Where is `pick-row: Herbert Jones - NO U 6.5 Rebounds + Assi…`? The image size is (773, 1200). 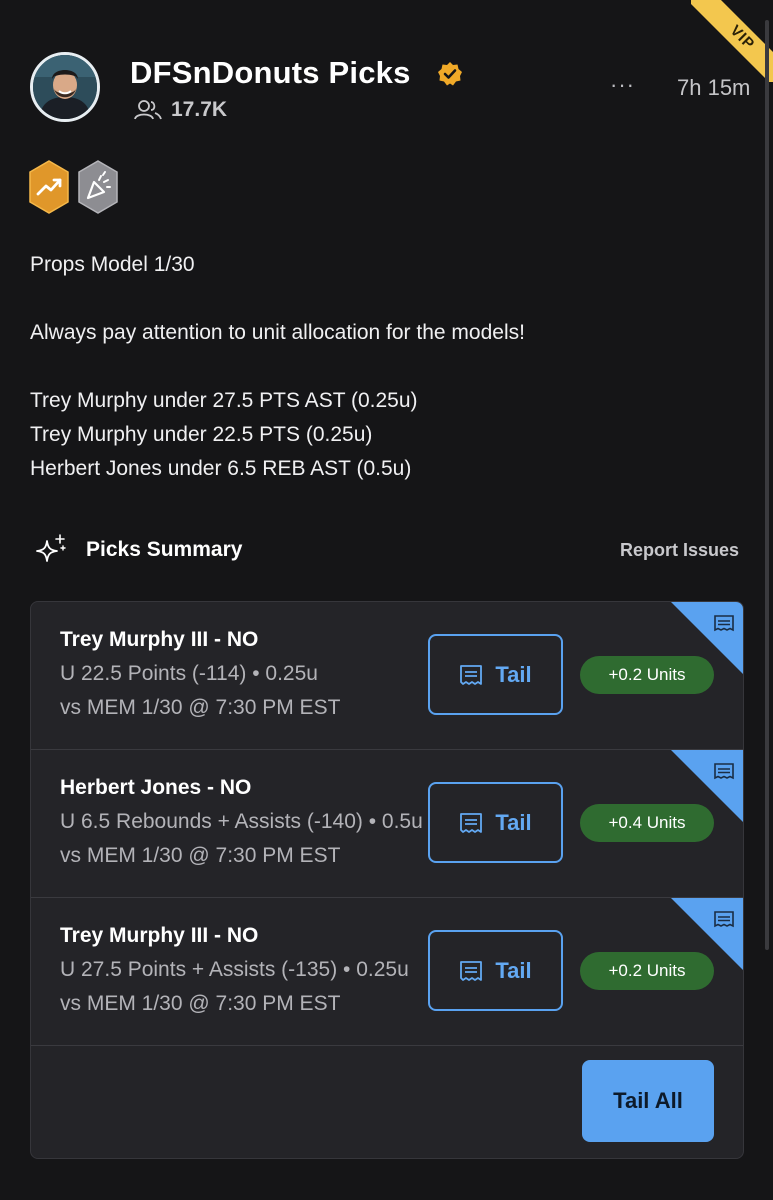
pick-row: Herbert Jones - NO U 6.5 Rebounds + Assi… is located at coordinates (387, 824).